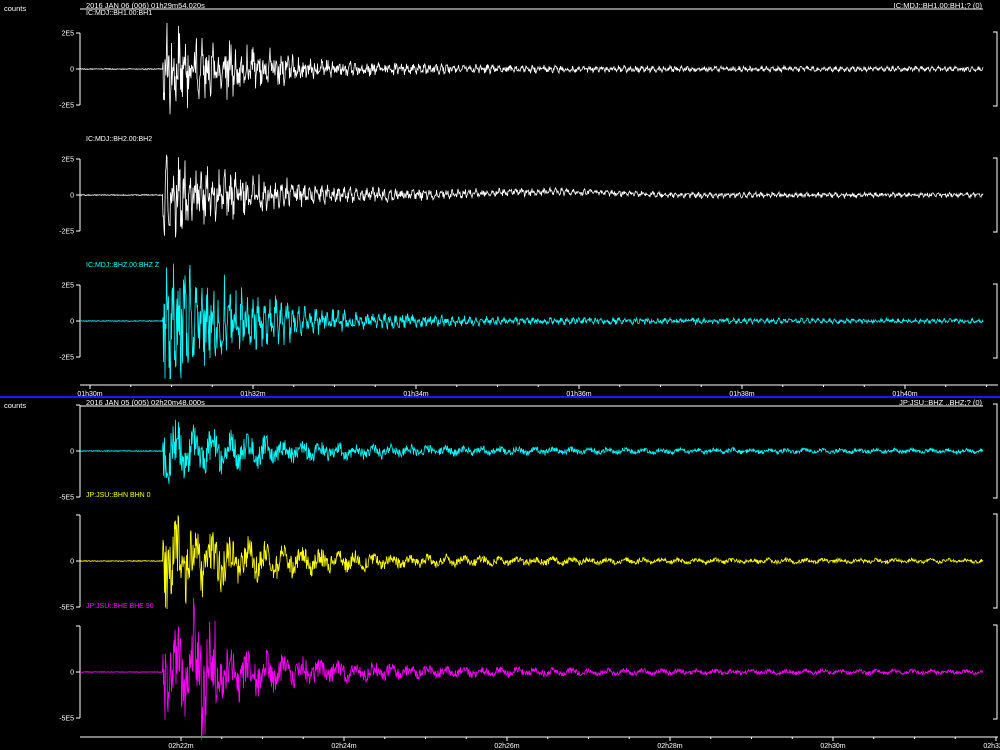 The width and height of the screenshot is (1000, 750). I want to click on panel-2-units-label: counts, so click(15, 405).